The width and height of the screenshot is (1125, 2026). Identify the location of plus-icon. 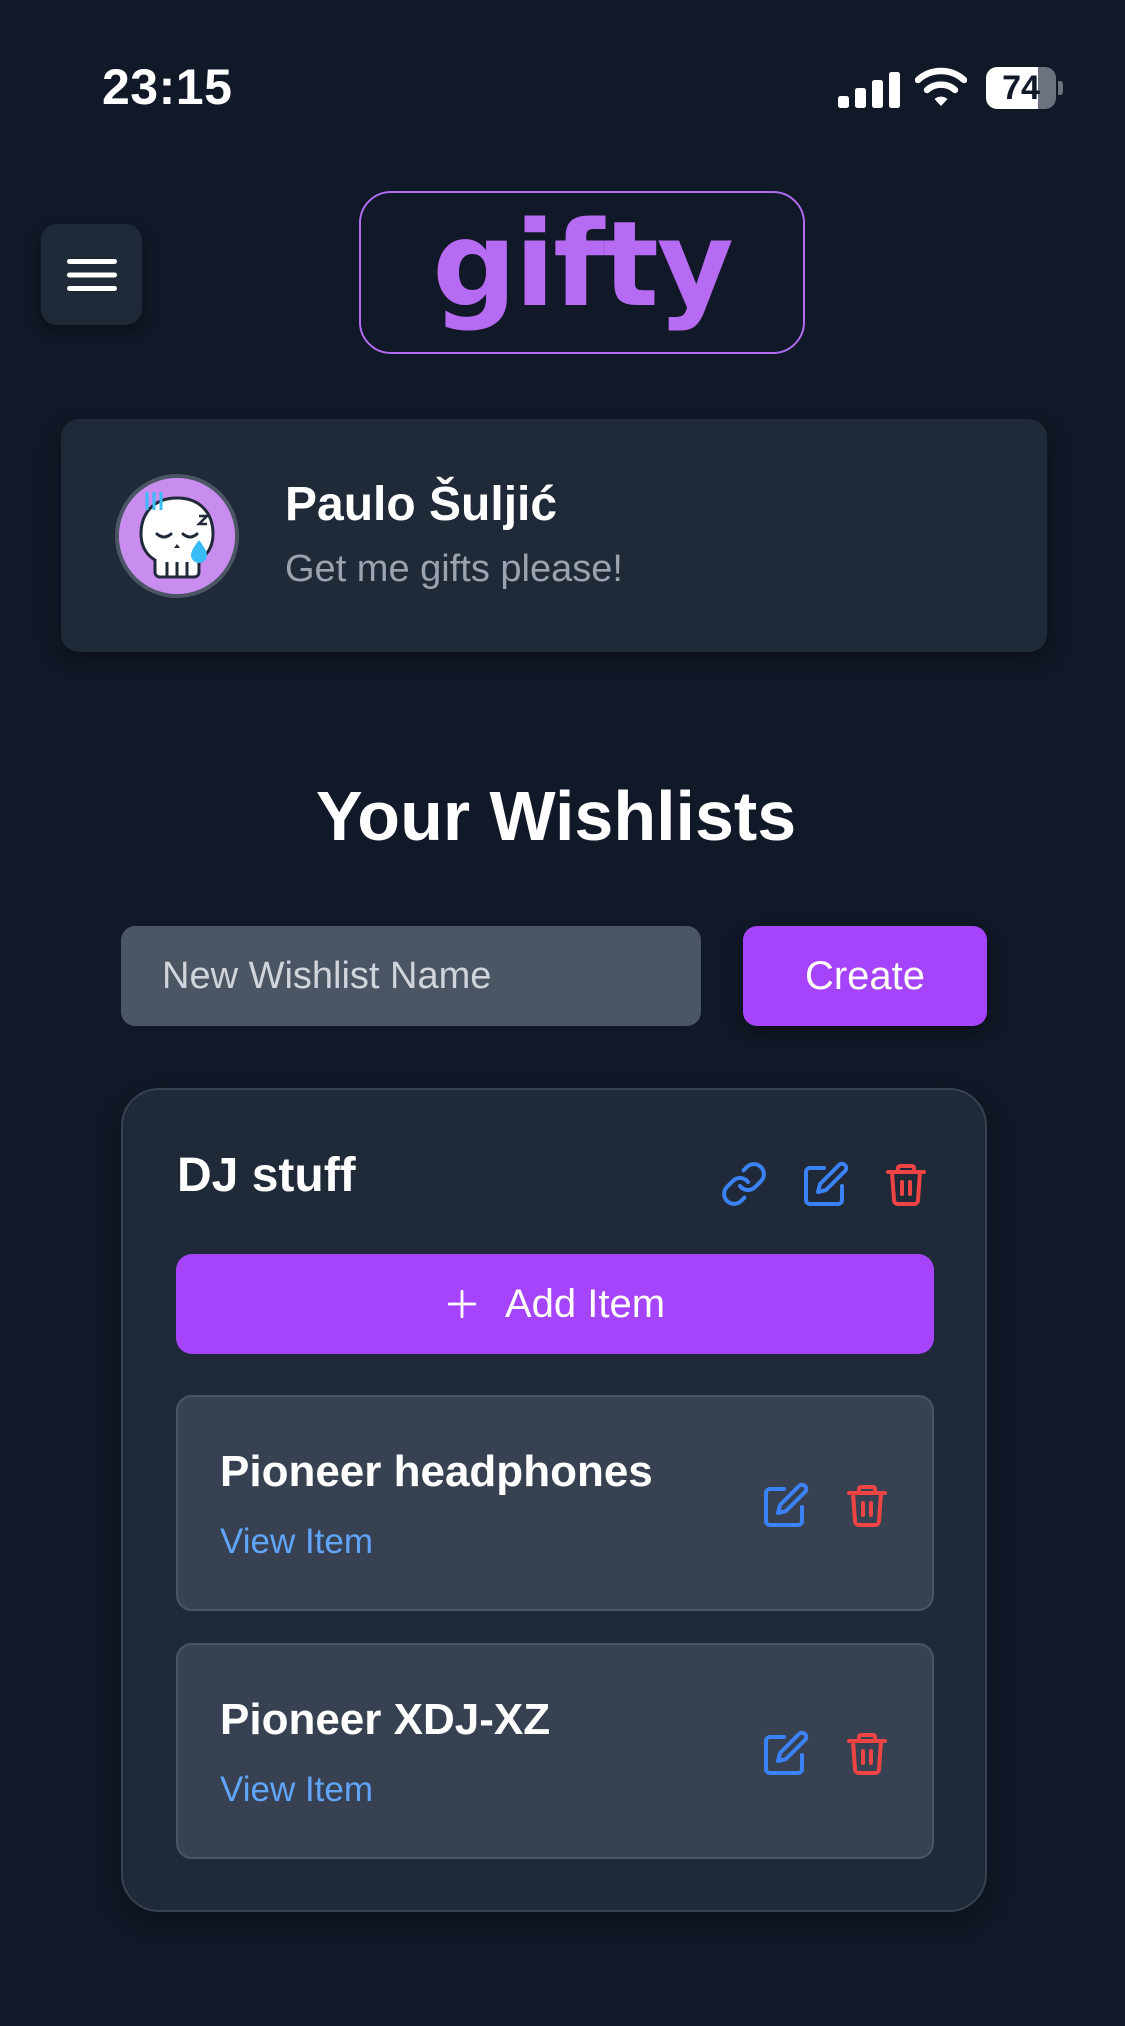
(462, 1304).